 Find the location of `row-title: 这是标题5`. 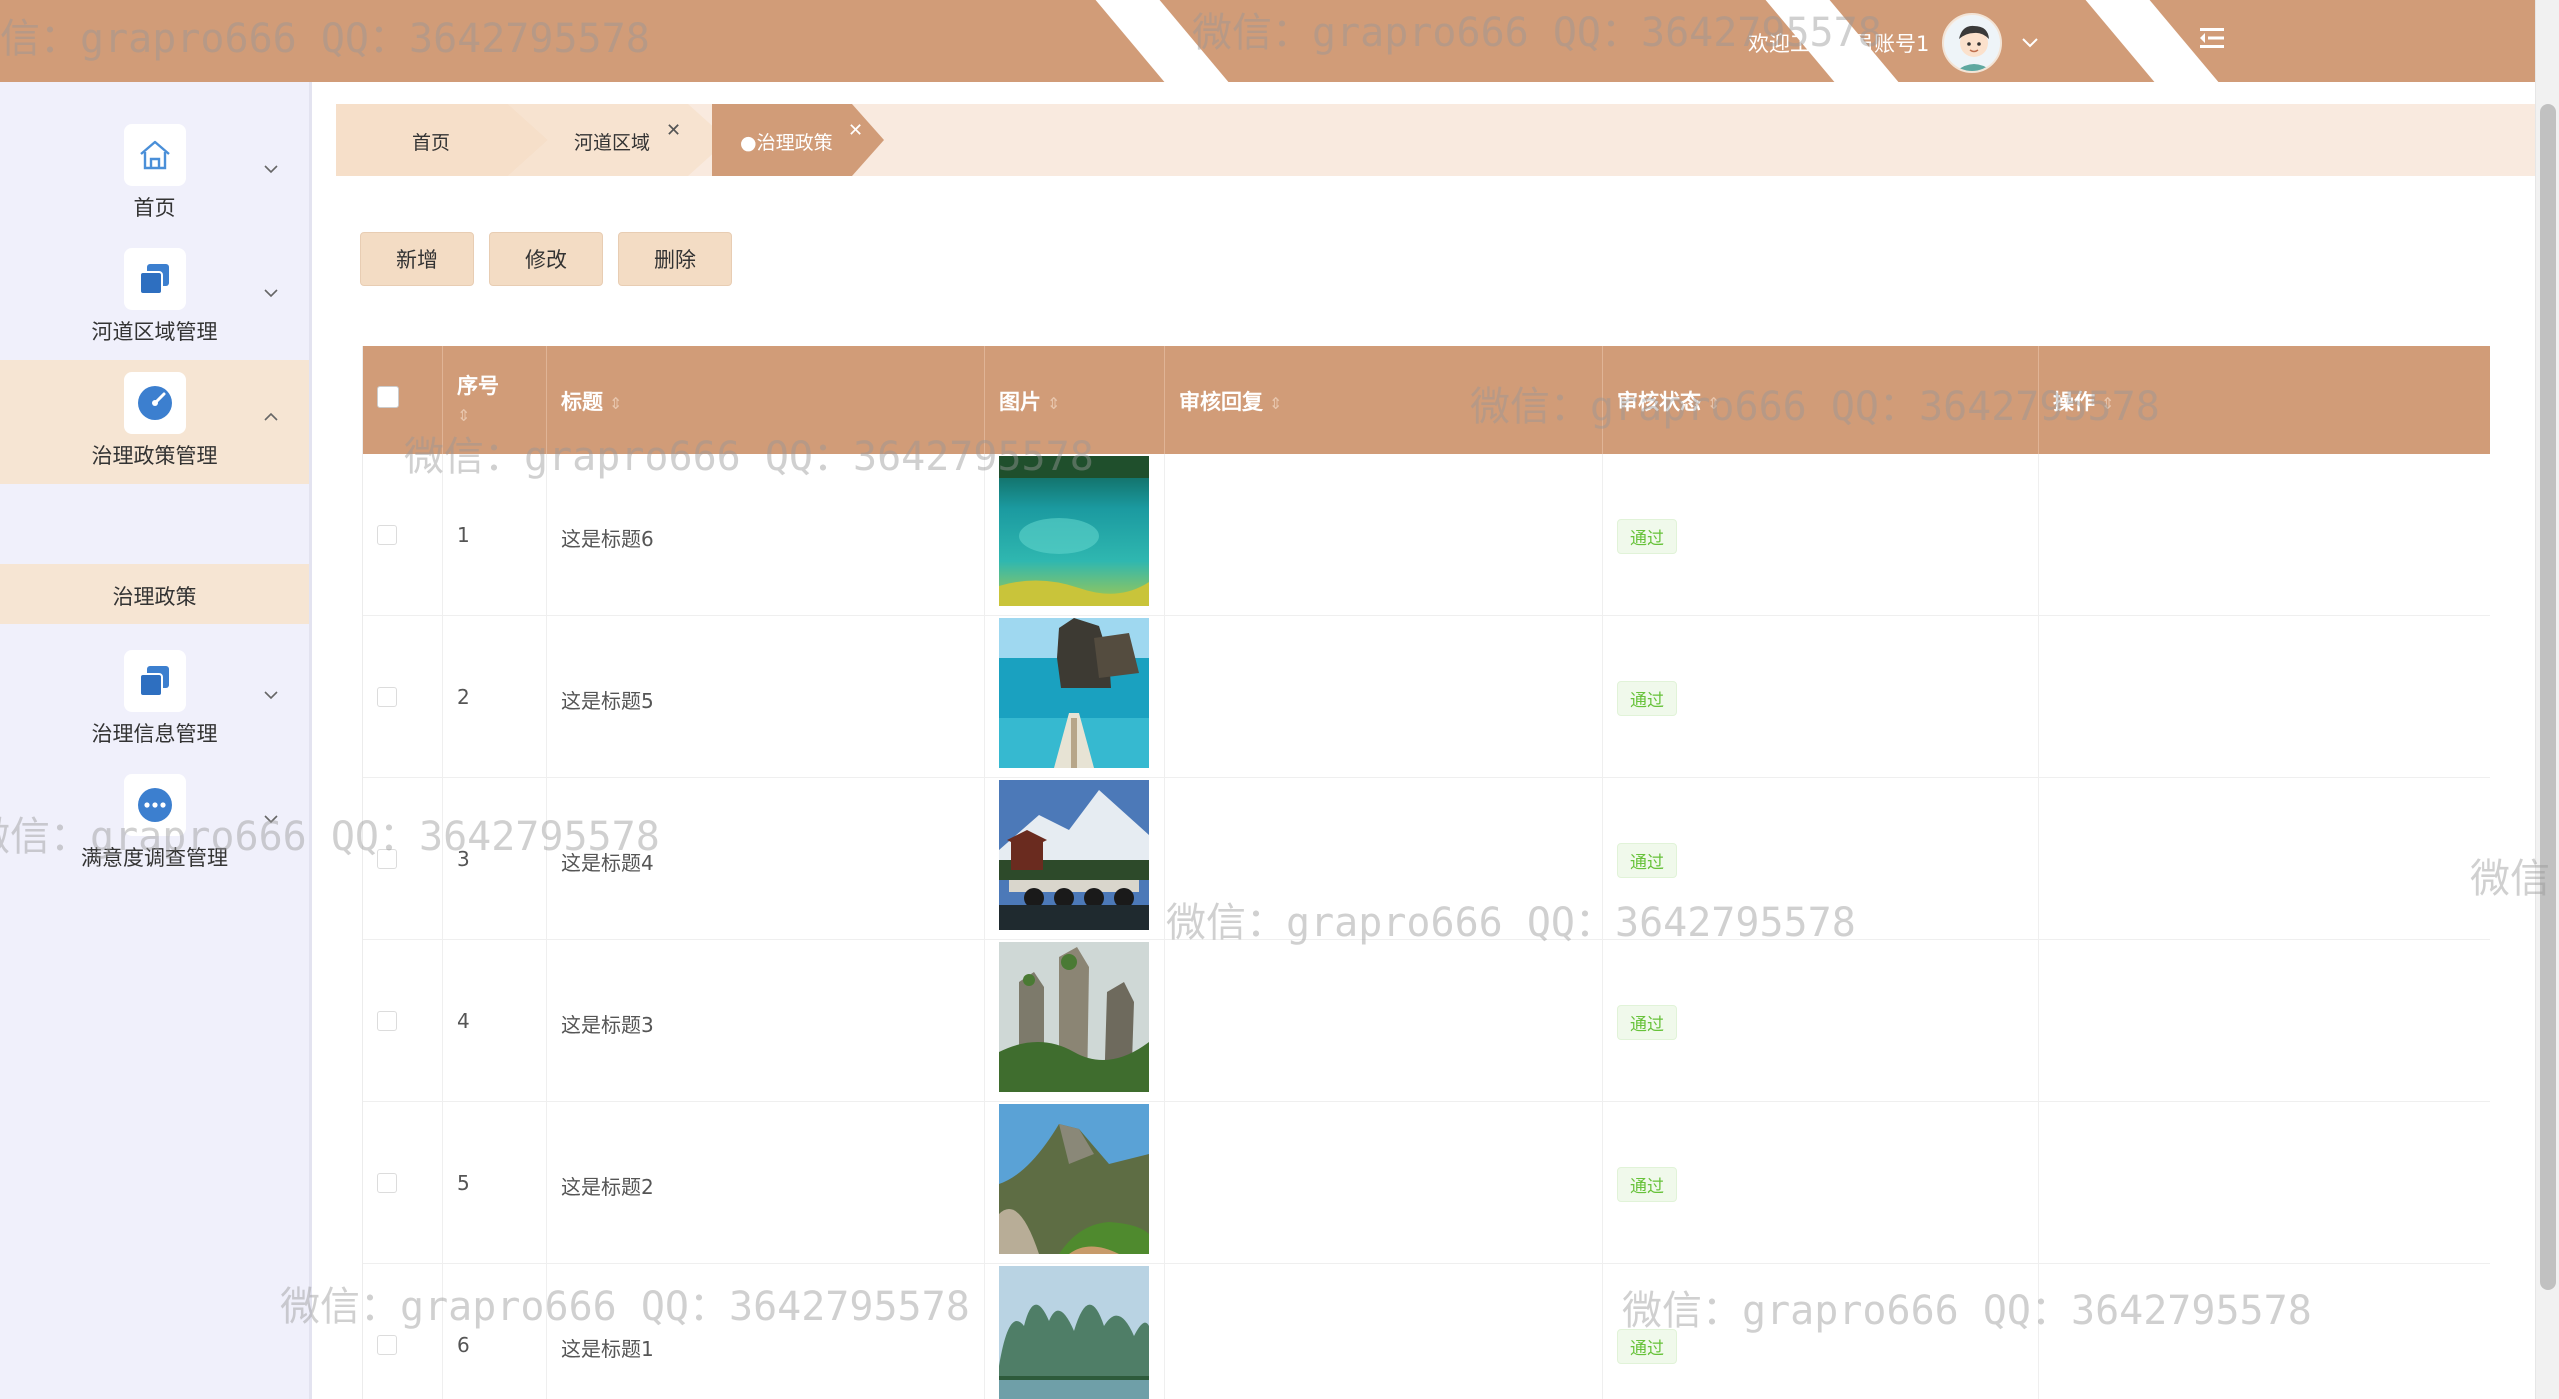

row-title: 这是标题5 is located at coordinates (607, 701).